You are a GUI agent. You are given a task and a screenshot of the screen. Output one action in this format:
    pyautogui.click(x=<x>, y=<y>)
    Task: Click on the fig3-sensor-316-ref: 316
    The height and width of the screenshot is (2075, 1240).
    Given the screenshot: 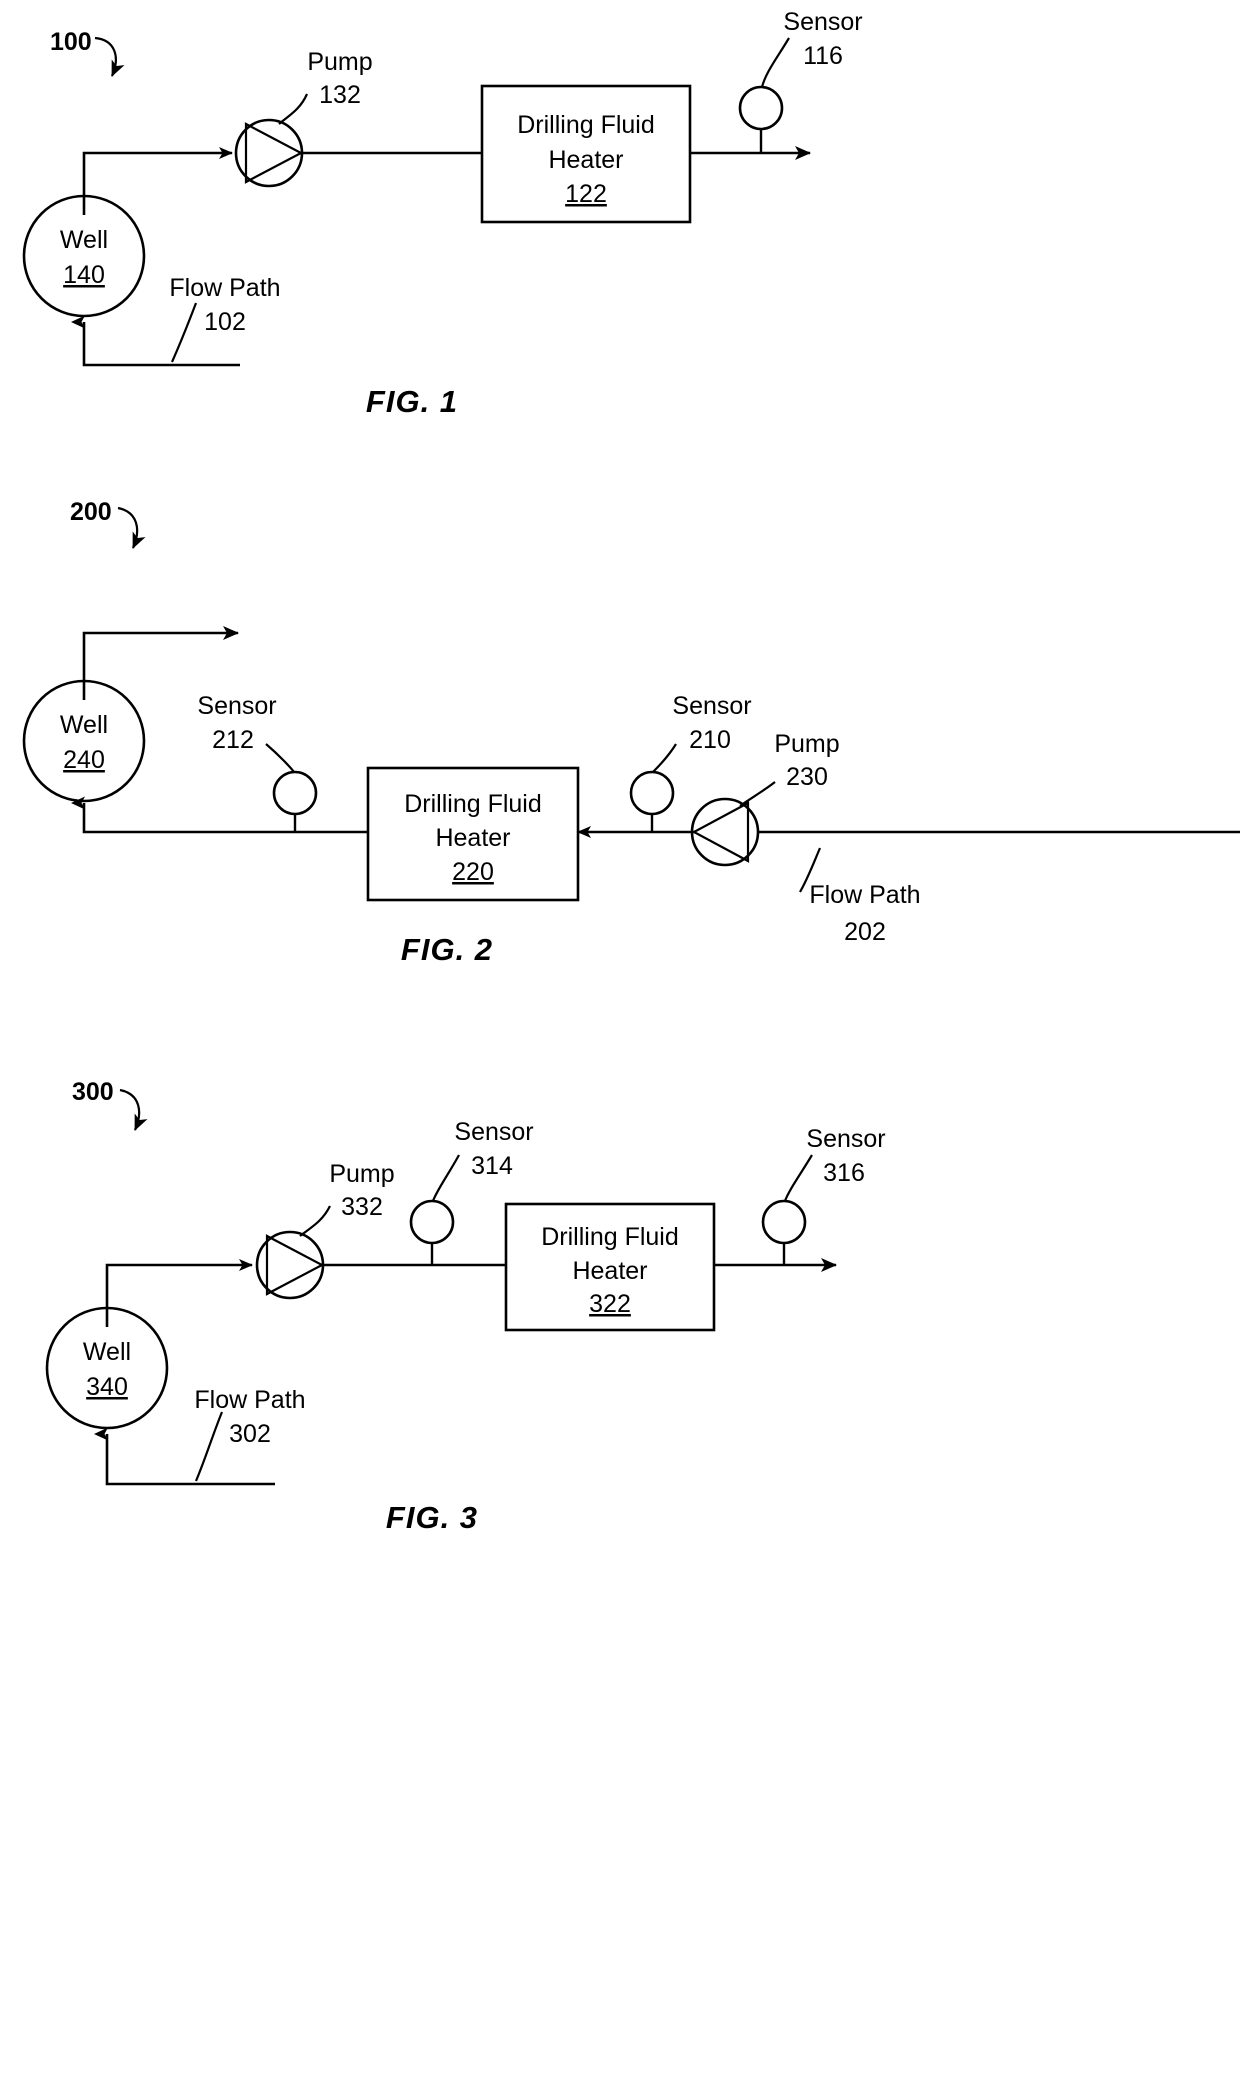 What is the action you would take?
    pyautogui.click(x=844, y=1173)
    